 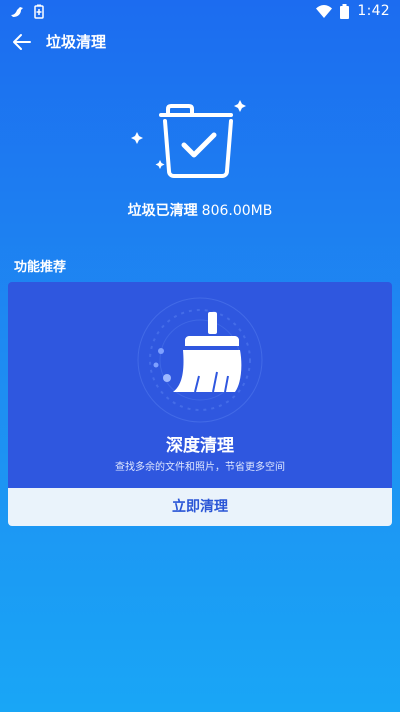 What do you see at coordinates (40, 267) in the screenshot?
I see `section-title: 功能推荐` at bounding box center [40, 267].